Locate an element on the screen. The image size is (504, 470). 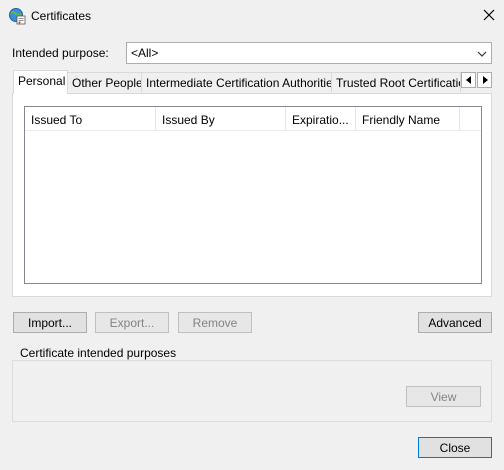
tab-label: Trusted Root Certification Authorities is located at coordinates (398, 83).